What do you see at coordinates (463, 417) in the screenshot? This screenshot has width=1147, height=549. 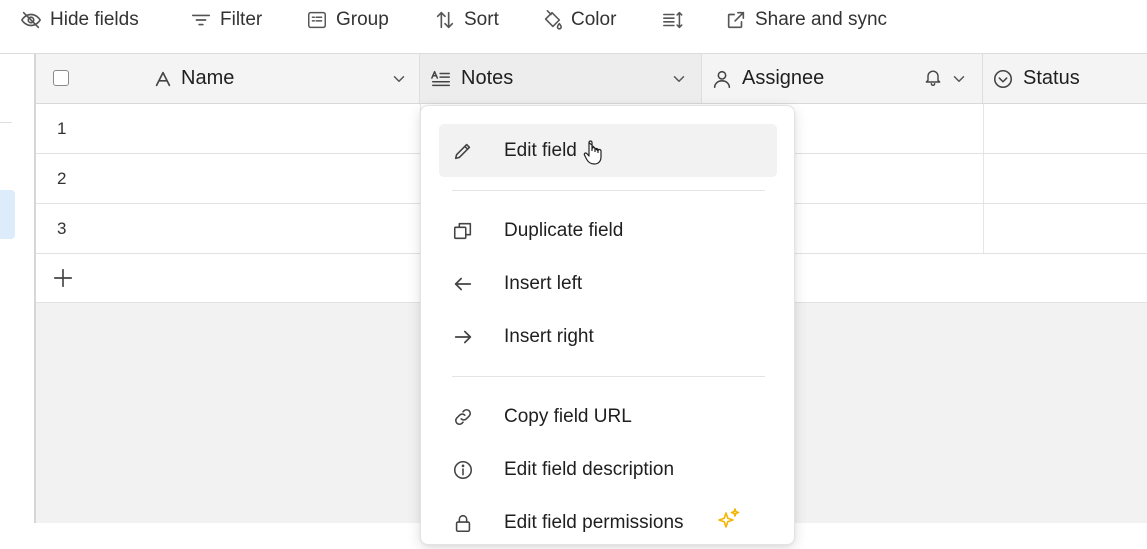 I see `link-icon` at bounding box center [463, 417].